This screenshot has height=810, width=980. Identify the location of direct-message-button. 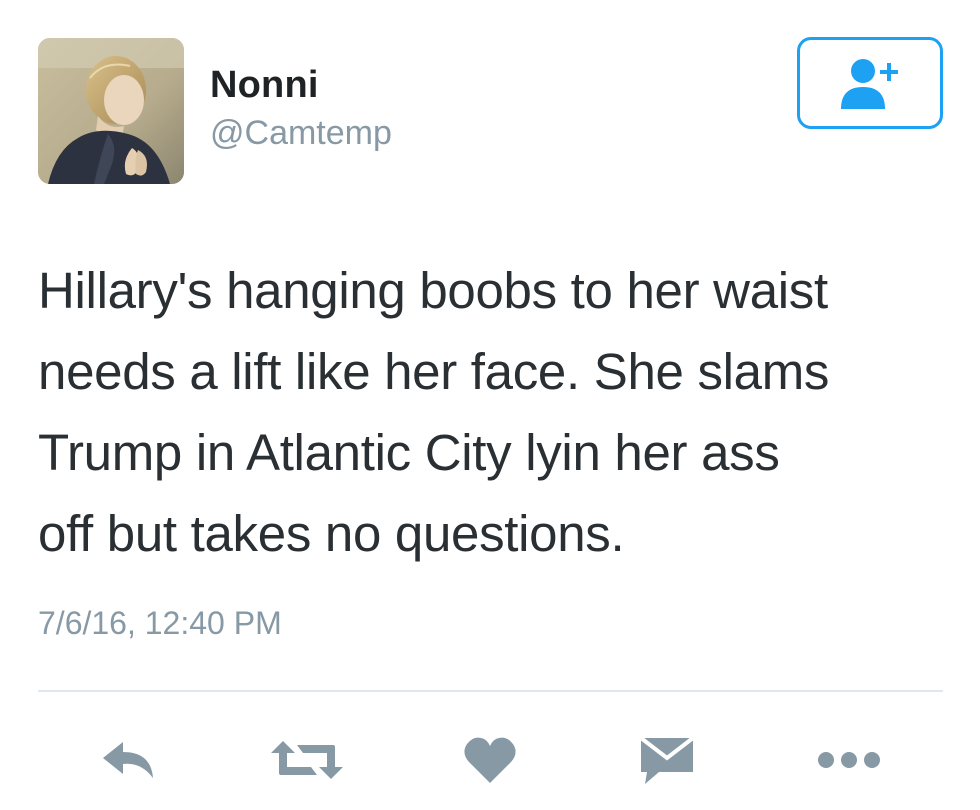
(667, 760).